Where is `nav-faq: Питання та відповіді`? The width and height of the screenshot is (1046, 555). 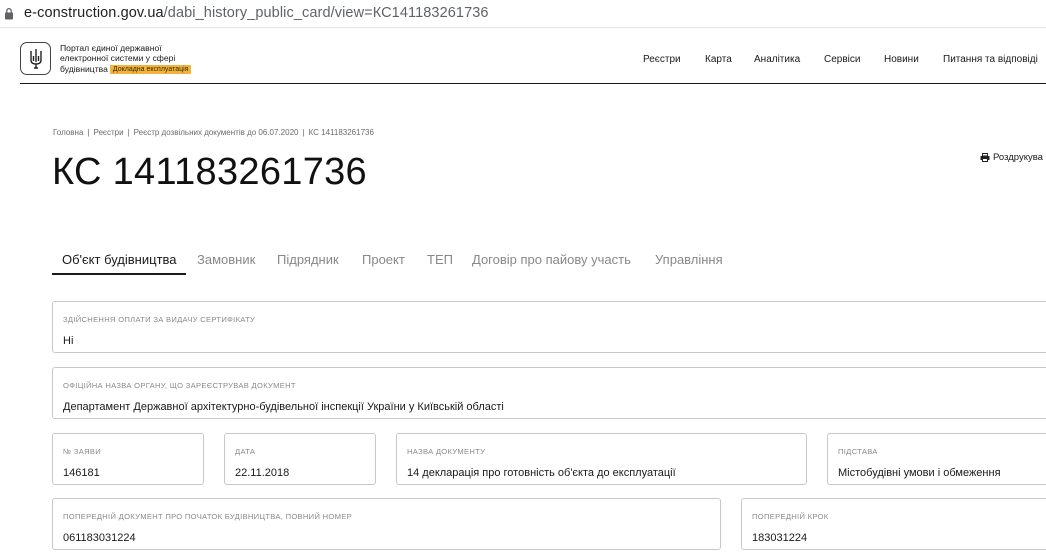
nav-faq: Питання та відповіді is located at coordinates (990, 59).